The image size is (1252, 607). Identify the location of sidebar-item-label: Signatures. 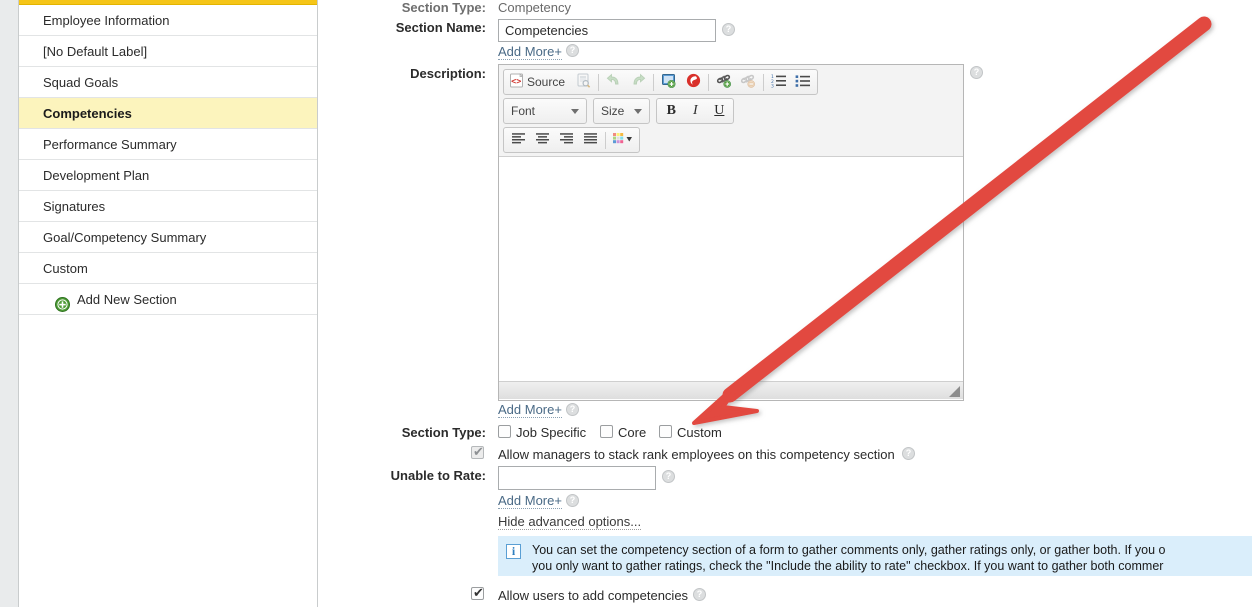
(74, 206).